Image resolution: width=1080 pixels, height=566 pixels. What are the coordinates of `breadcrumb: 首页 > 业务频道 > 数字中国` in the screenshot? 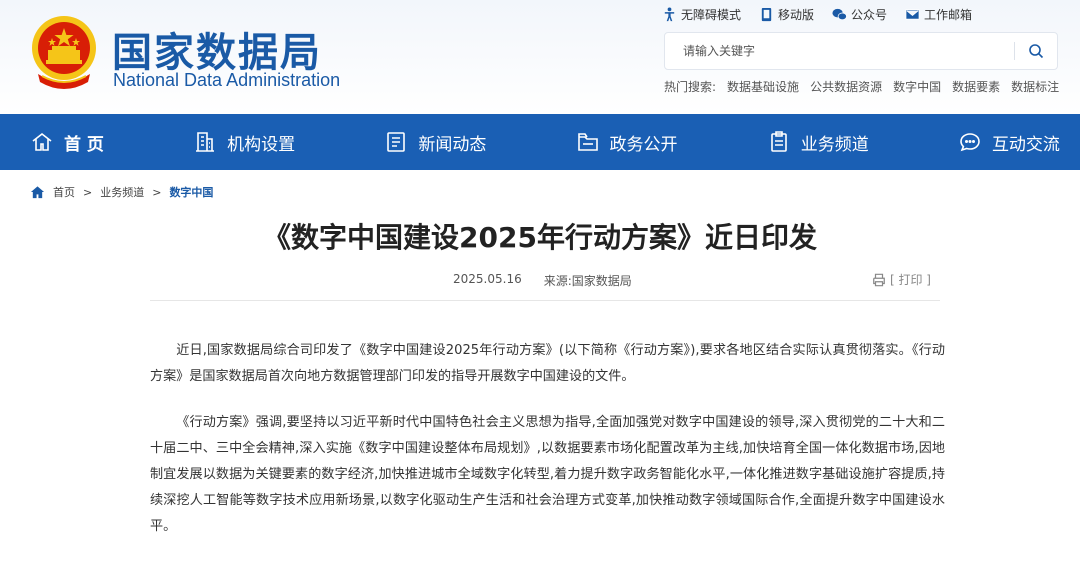 It's located at (121, 192).